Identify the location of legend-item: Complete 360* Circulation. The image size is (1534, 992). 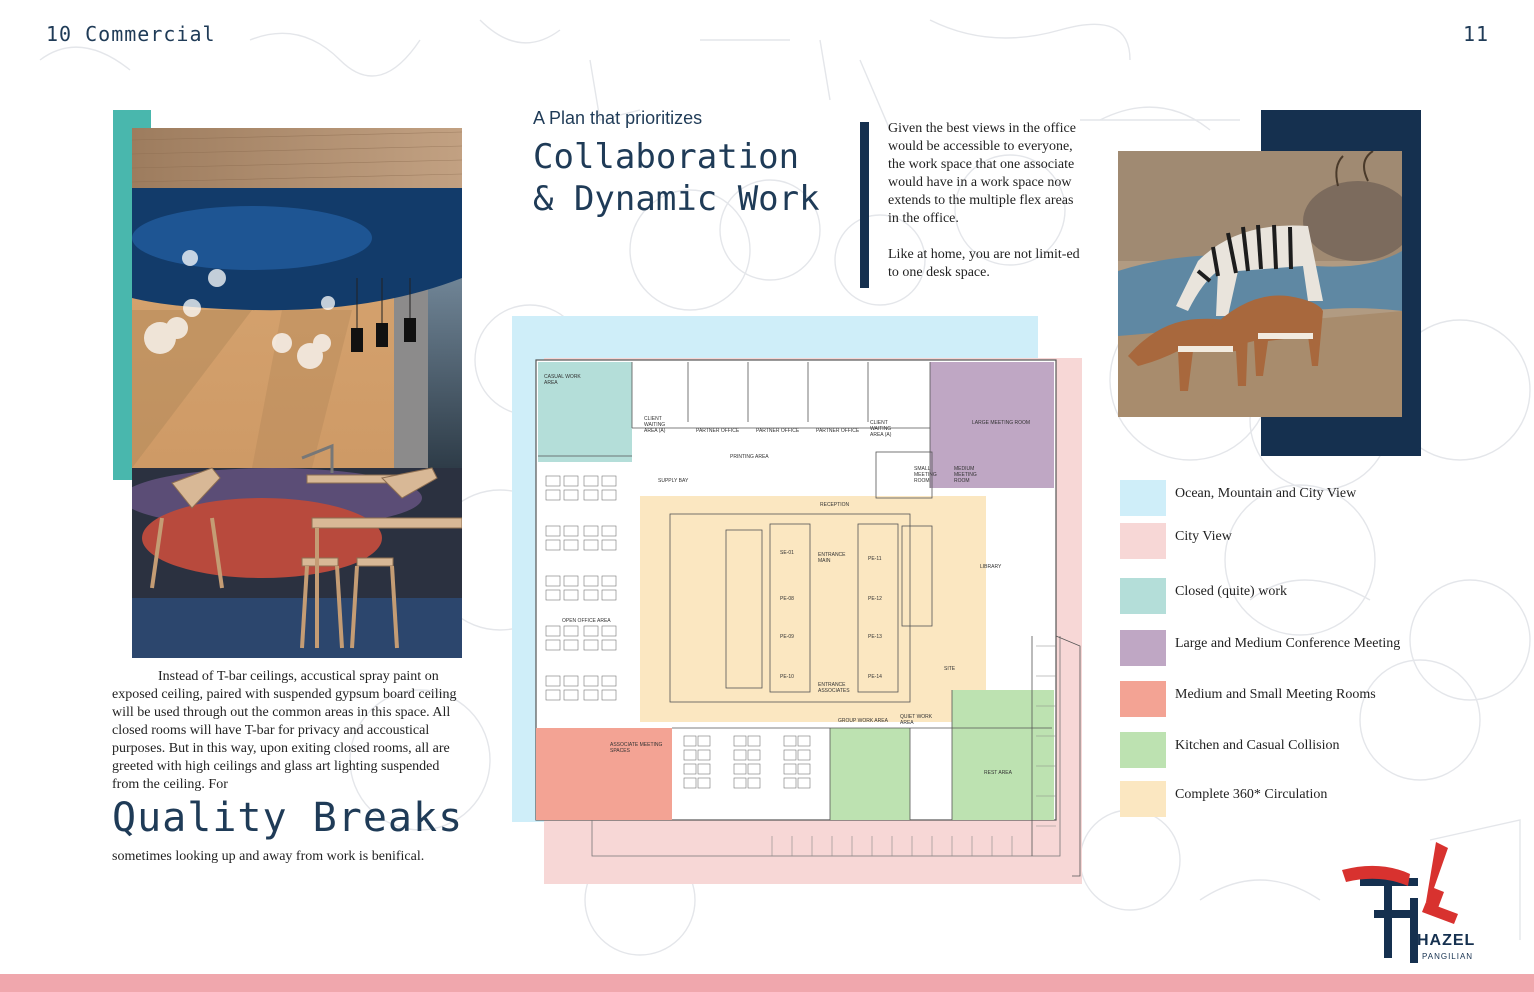
(1320, 801).